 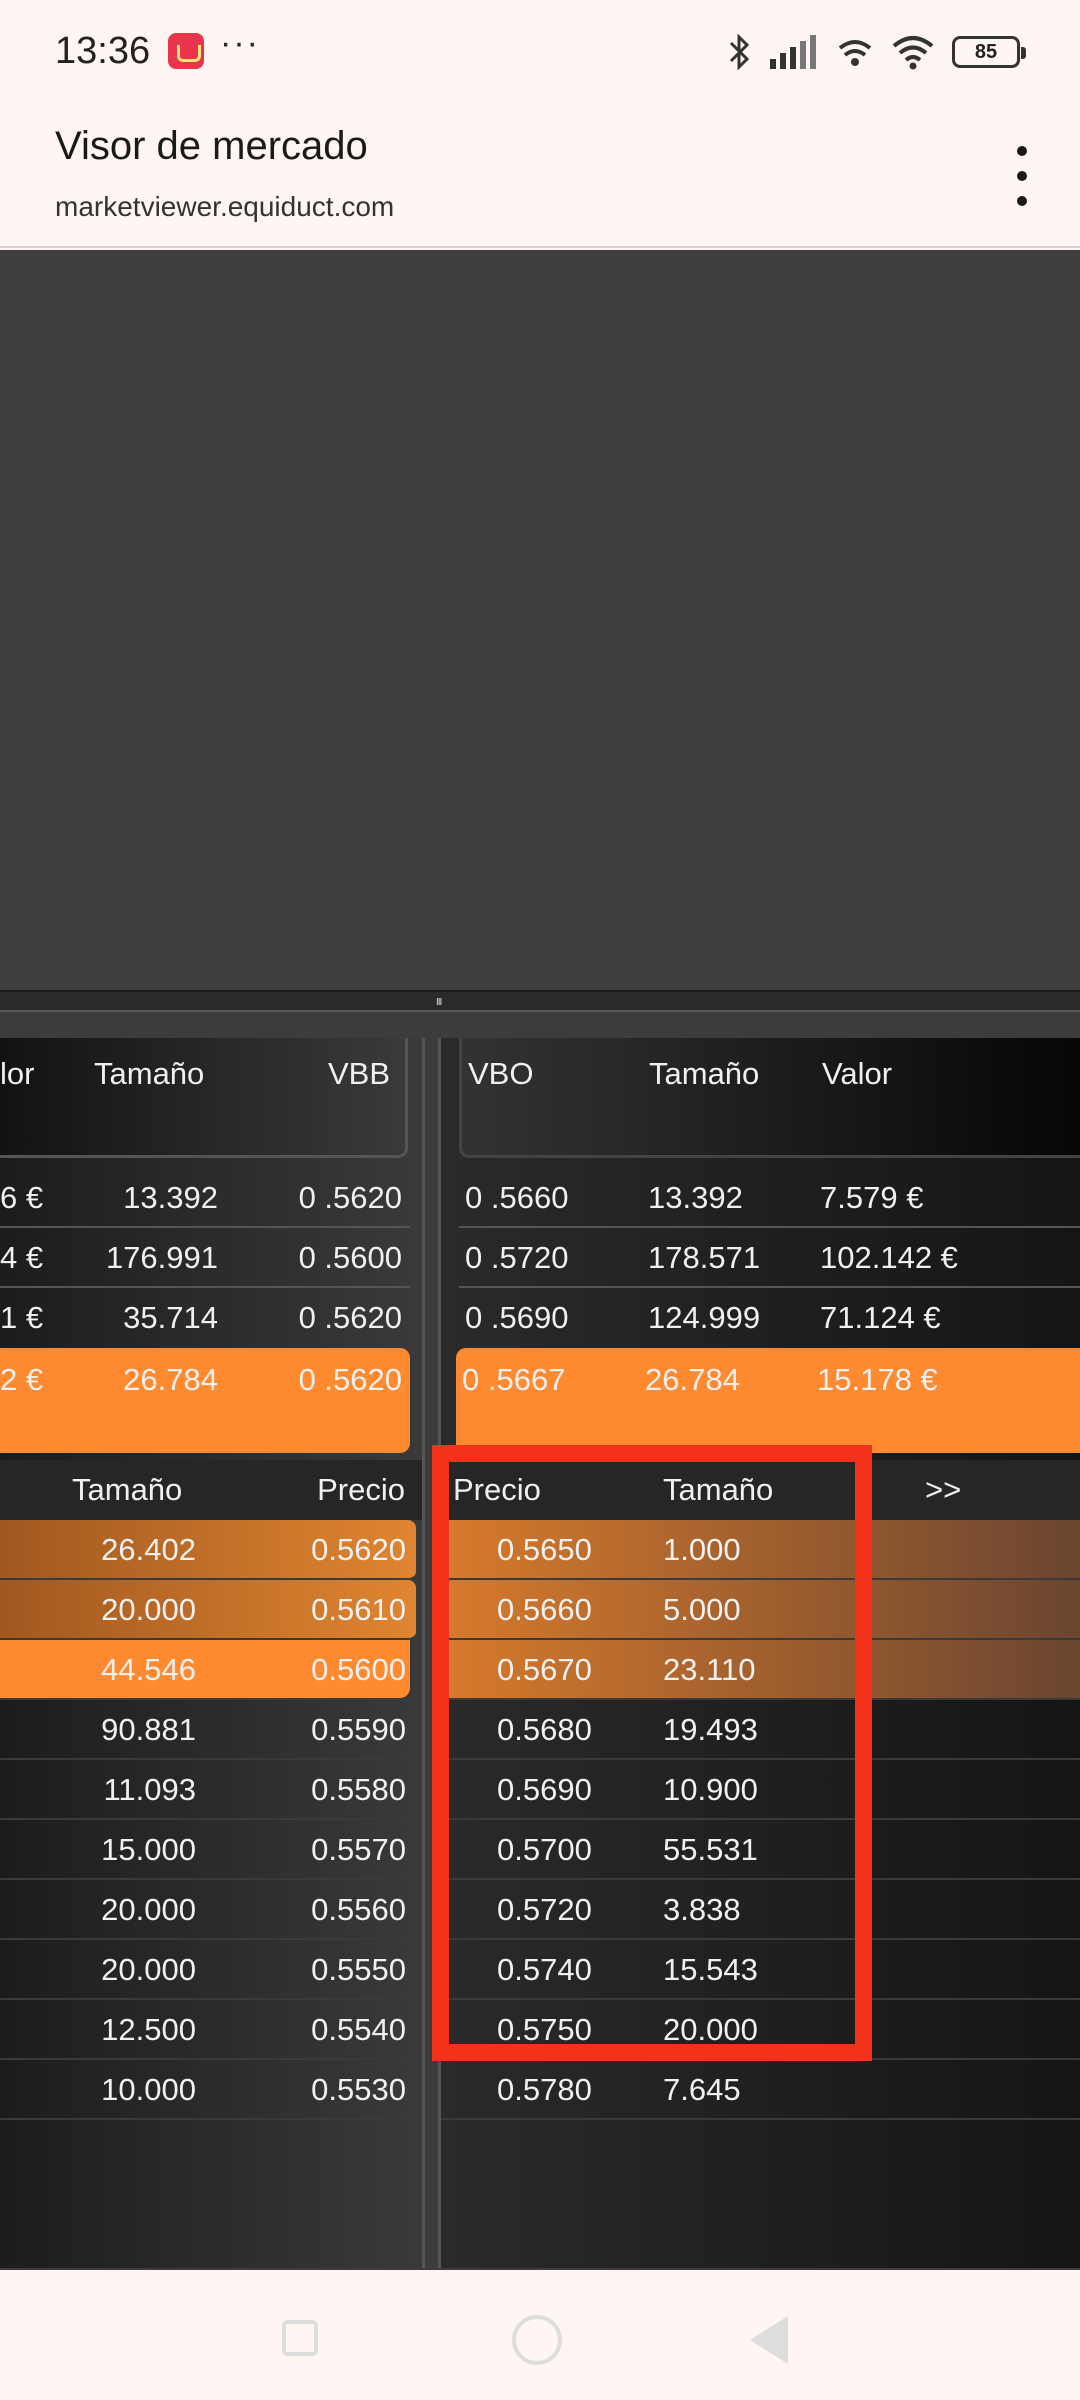 I want to click on column-header-precio: Precio, so click(x=361, y=1489).